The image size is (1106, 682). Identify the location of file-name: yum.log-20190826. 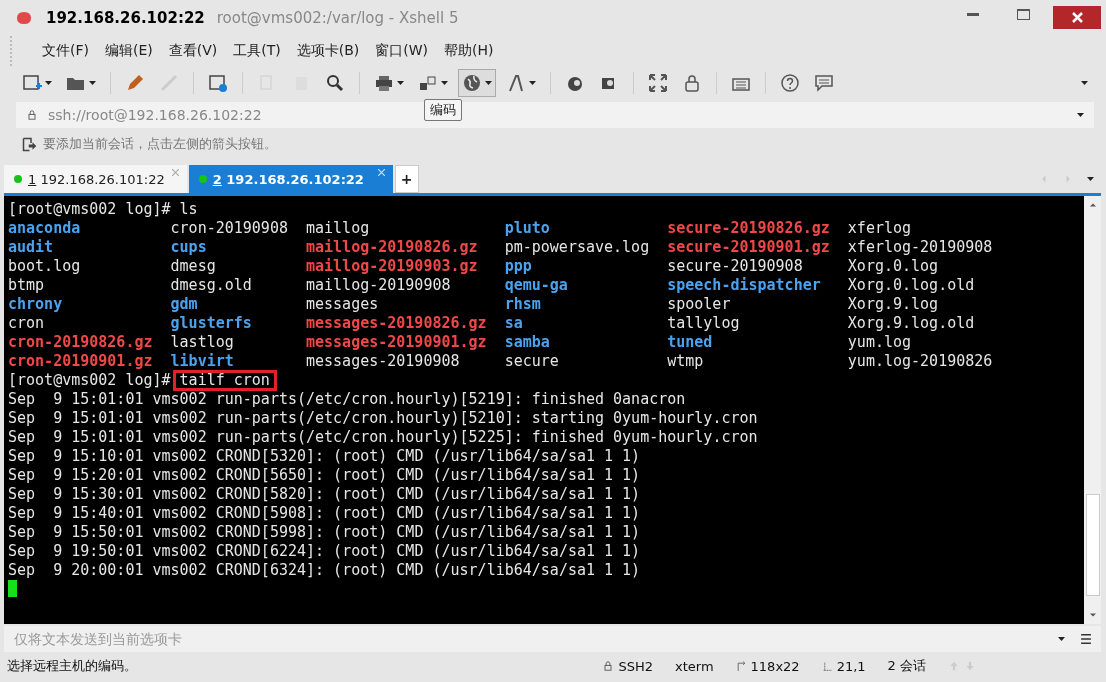
(920, 361).